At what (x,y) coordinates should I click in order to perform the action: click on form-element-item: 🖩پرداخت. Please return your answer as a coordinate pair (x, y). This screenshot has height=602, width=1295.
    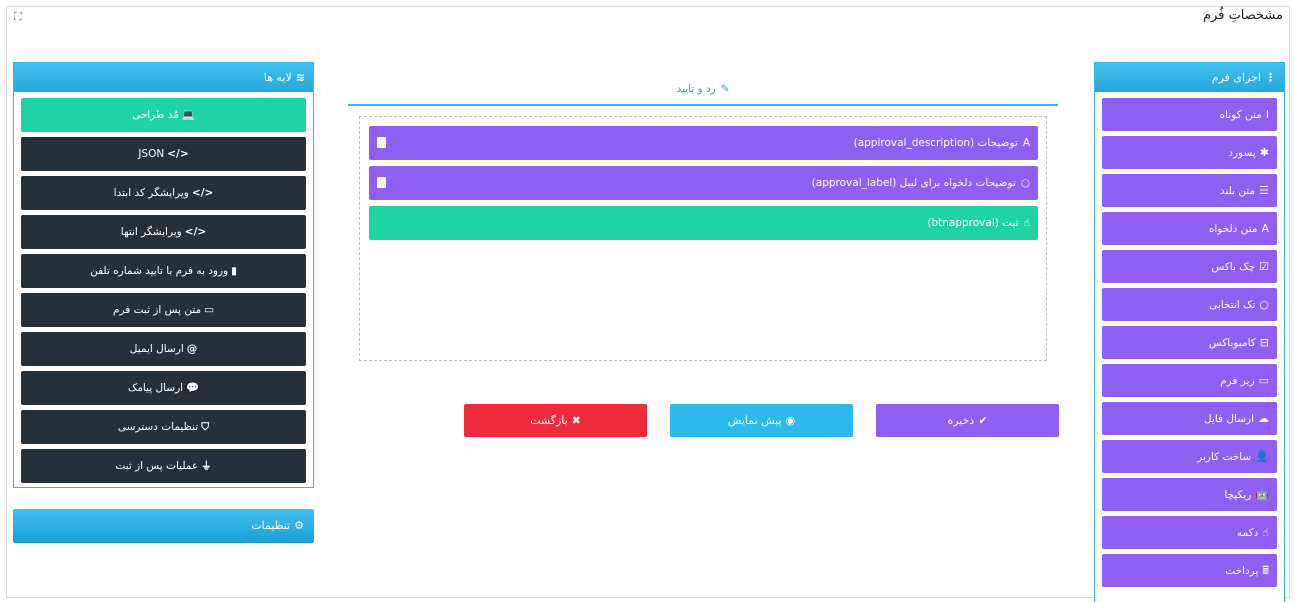
    Looking at the image, I should click on (1189, 570).